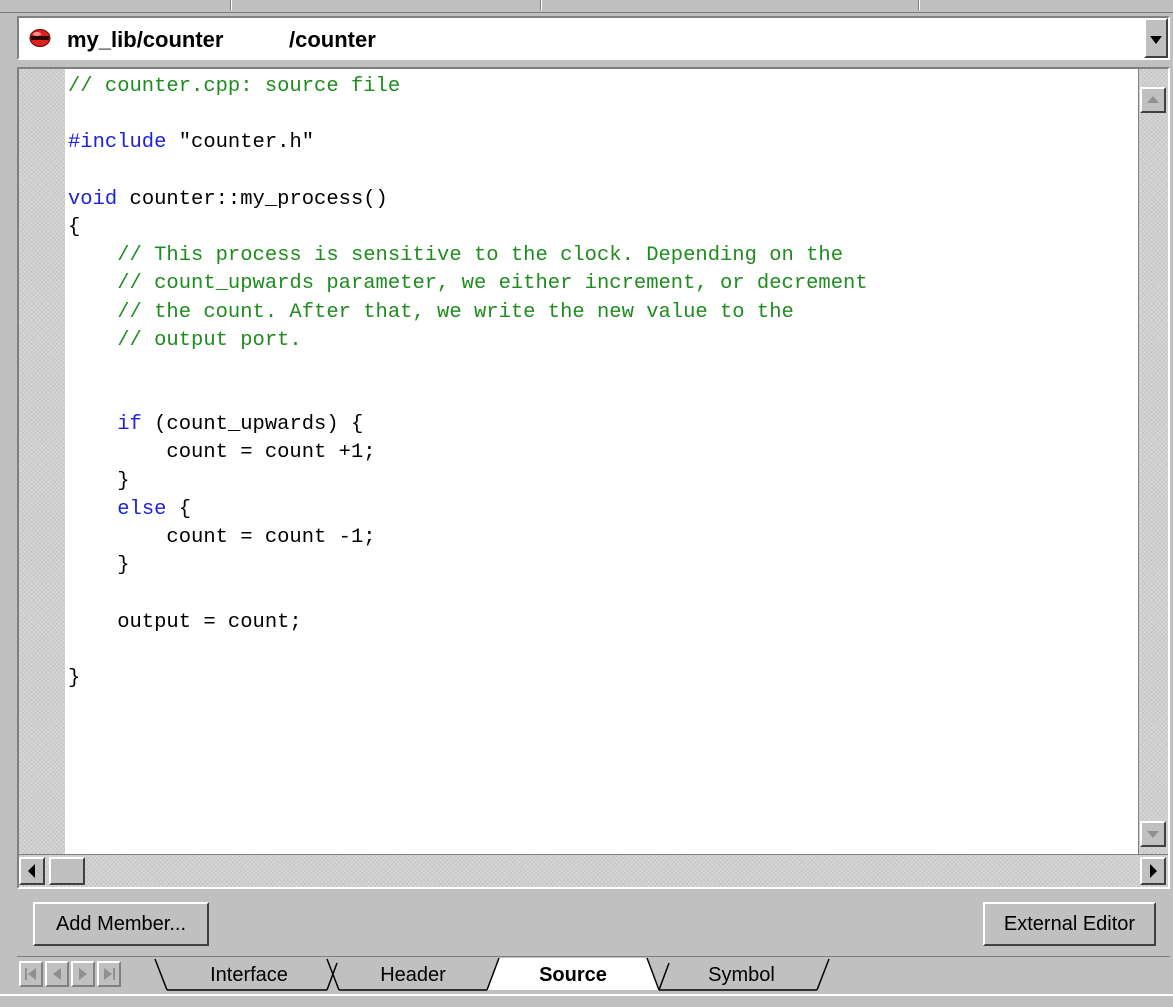 The image size is (1173, 1007). Describe the element at coordinates (1069, 924) in the screenshot. I see `external-editor-button: External Editor` at that location.